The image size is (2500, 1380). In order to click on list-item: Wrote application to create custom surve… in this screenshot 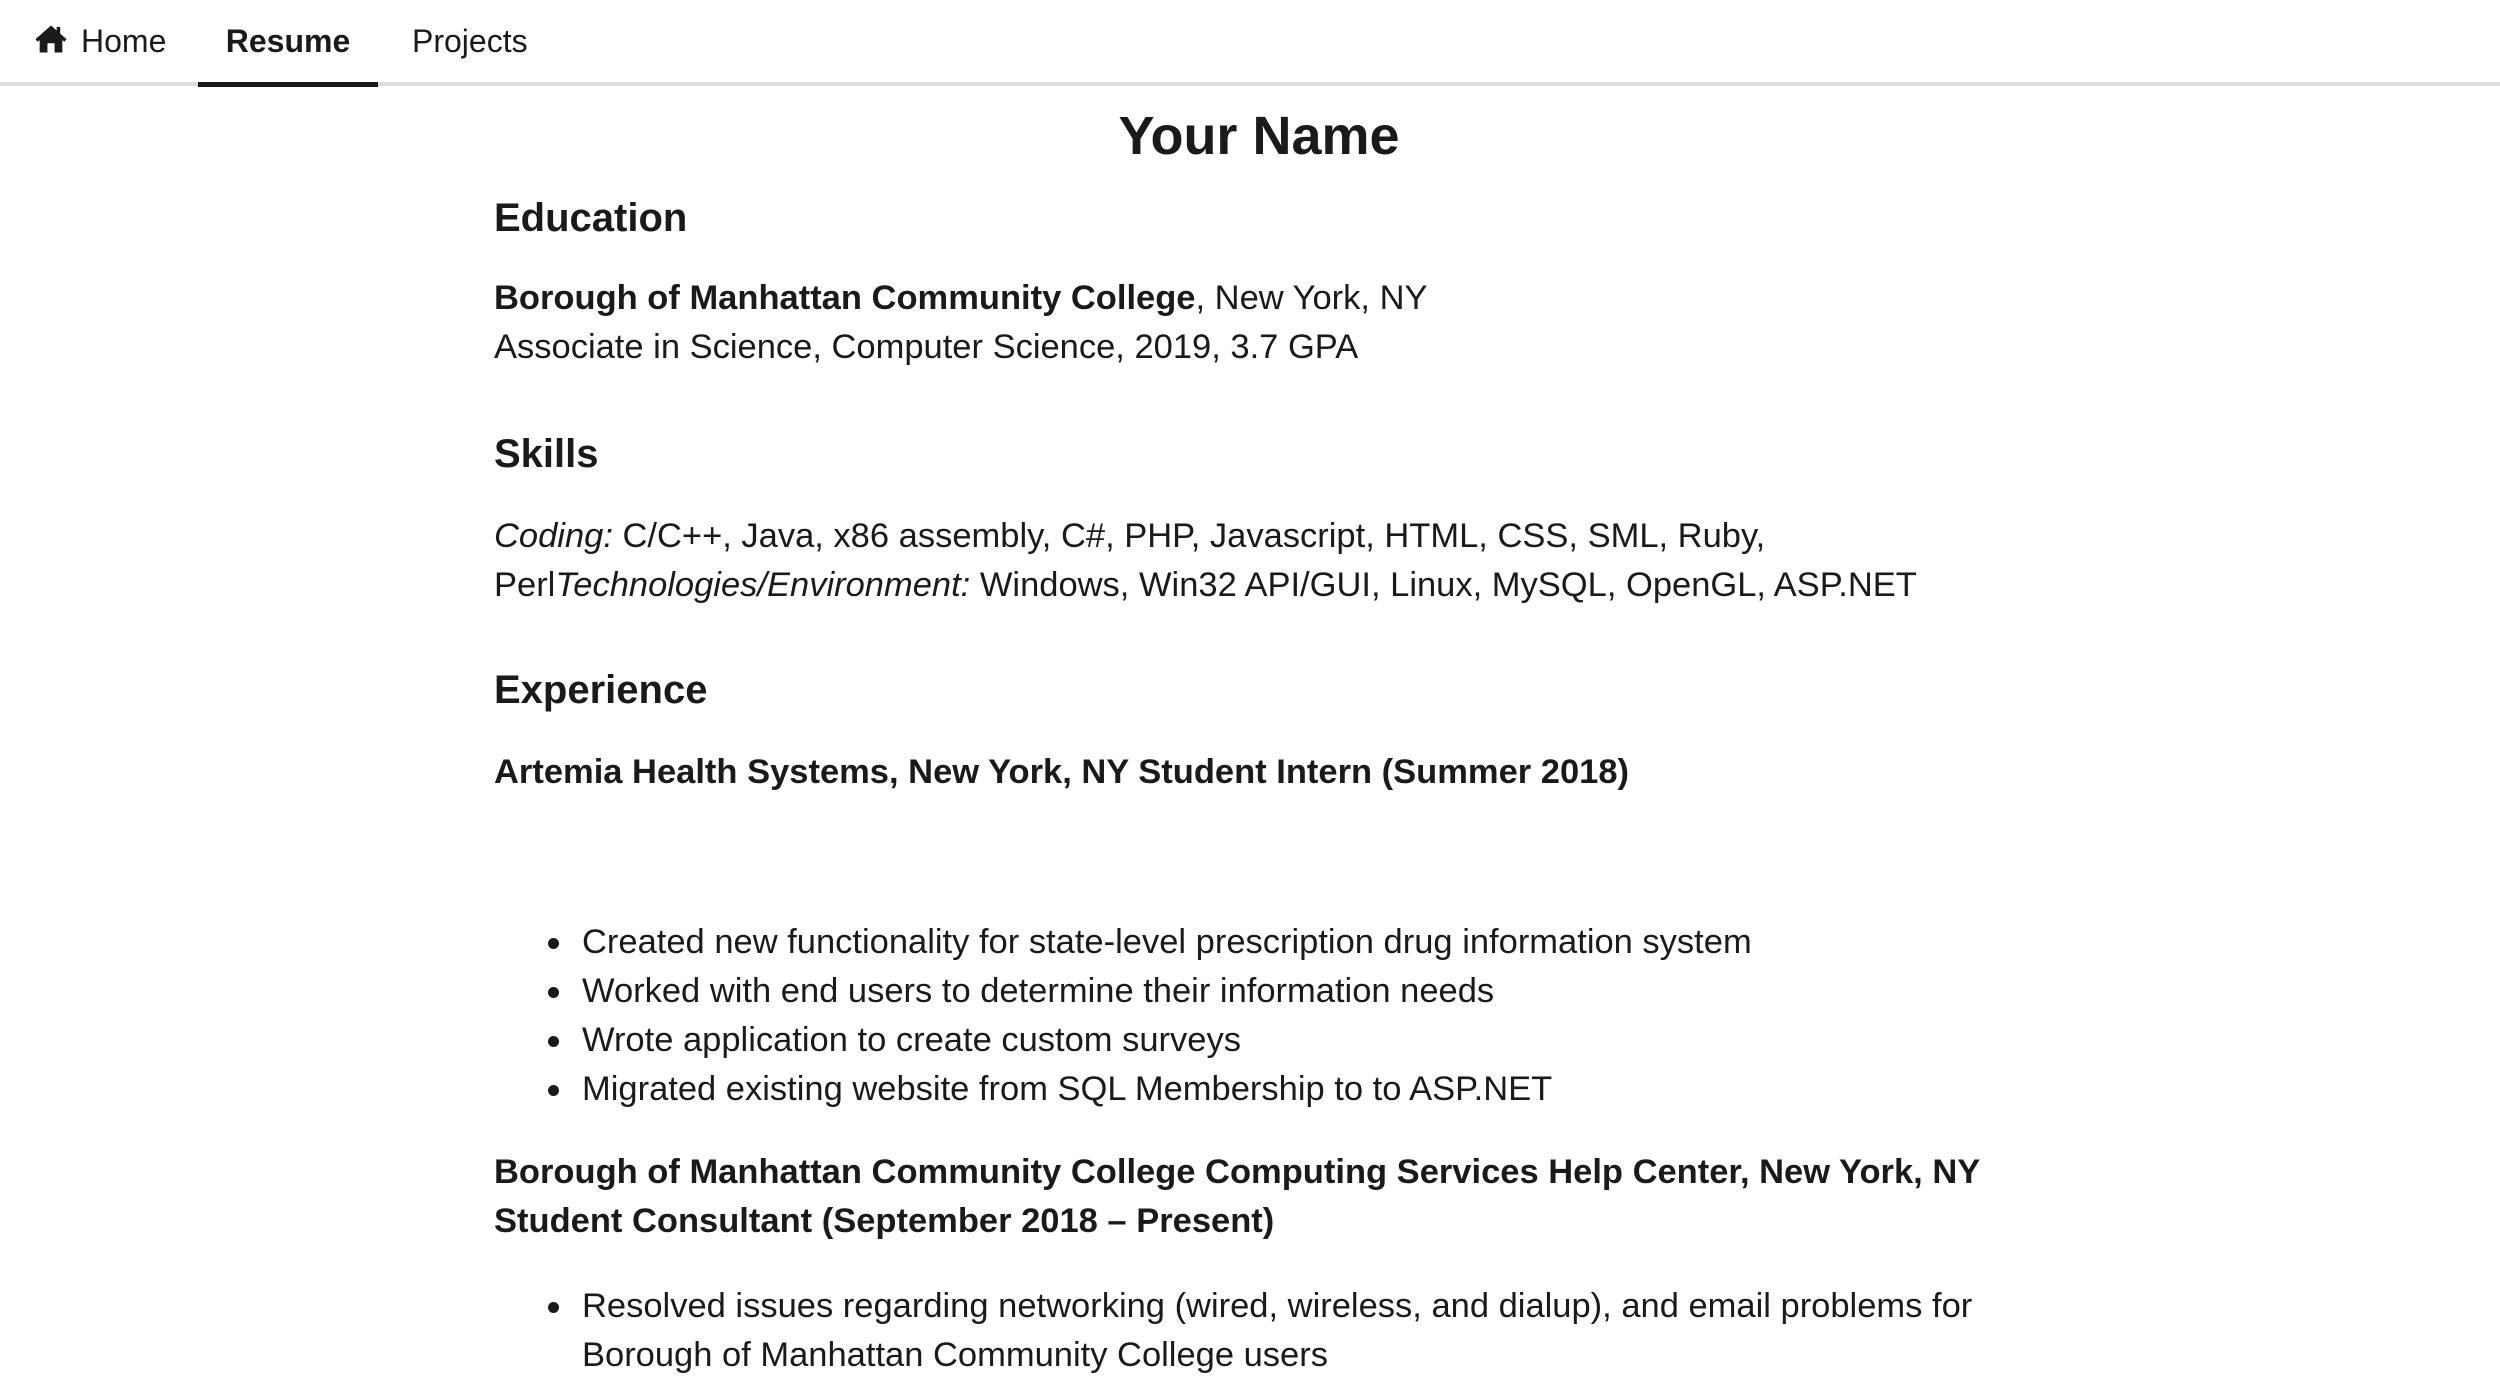, I will do `click(1286, 1040)`.